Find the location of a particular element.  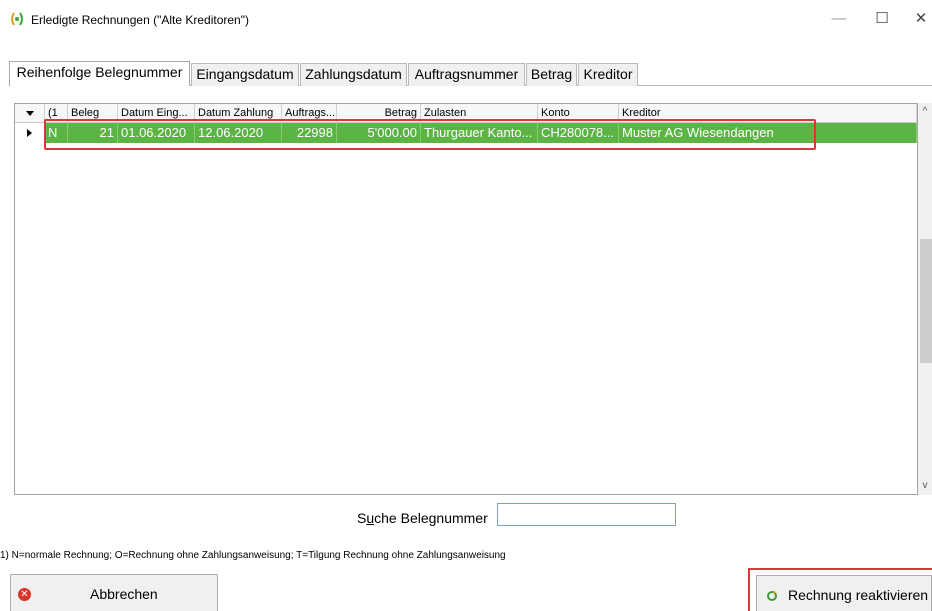

close-button: ✕ is located at coordinates (920, 19).